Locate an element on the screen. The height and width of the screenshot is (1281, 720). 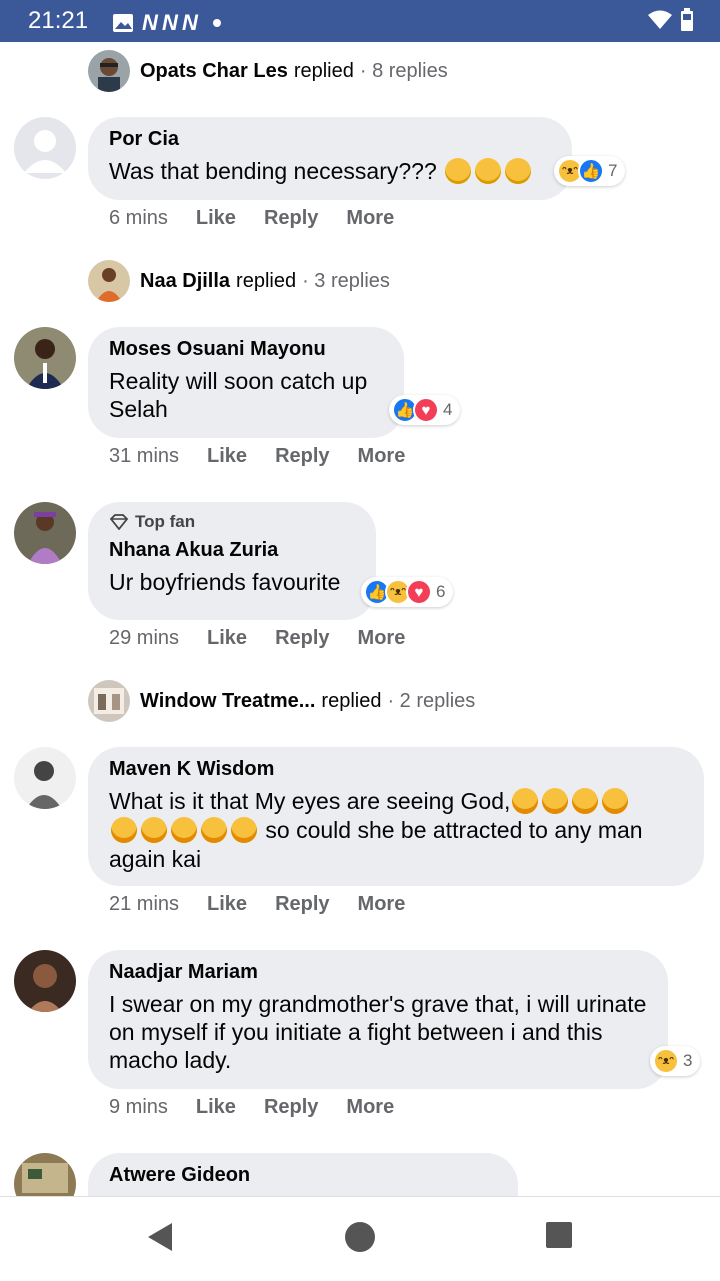
comment-actions: 31 mins Like Reply More is located at coordinates (271, 456).